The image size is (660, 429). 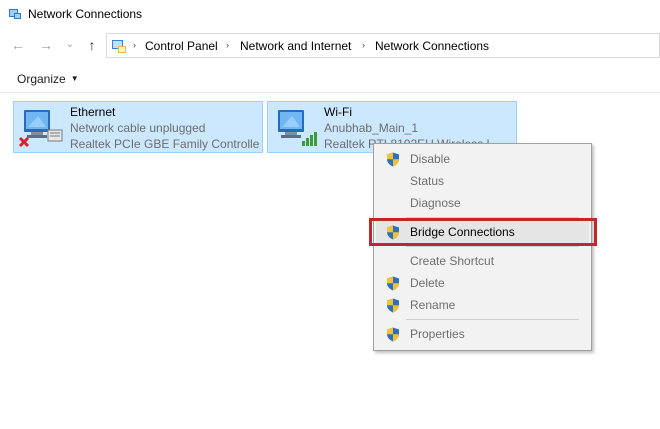 I want to click on wifi-adapter-icon, so click(x=297, y=128).